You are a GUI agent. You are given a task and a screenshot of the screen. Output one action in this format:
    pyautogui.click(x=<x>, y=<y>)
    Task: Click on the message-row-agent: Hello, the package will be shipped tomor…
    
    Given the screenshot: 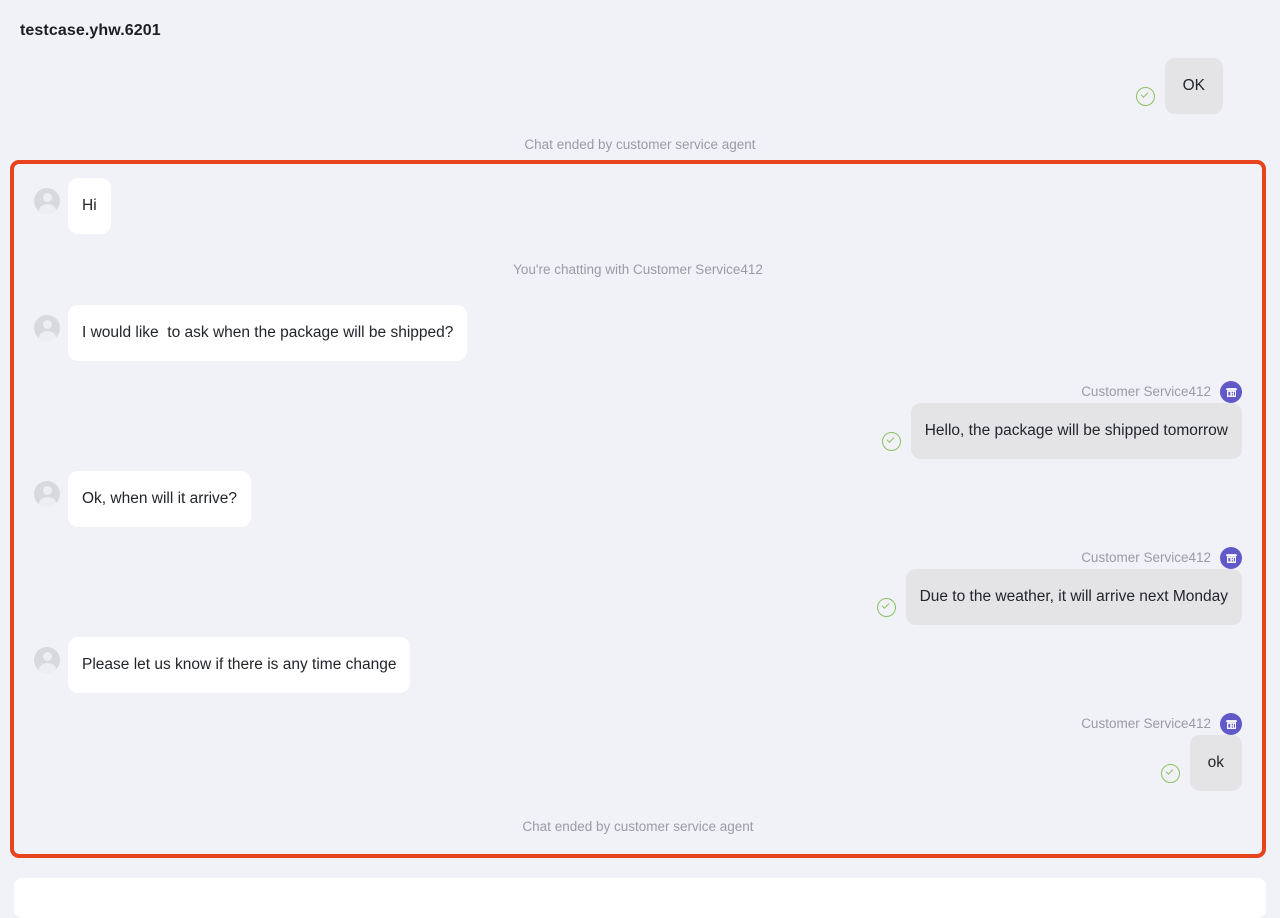 What is the action you would take?
    pyautogui.click(x=638, y=431)
    